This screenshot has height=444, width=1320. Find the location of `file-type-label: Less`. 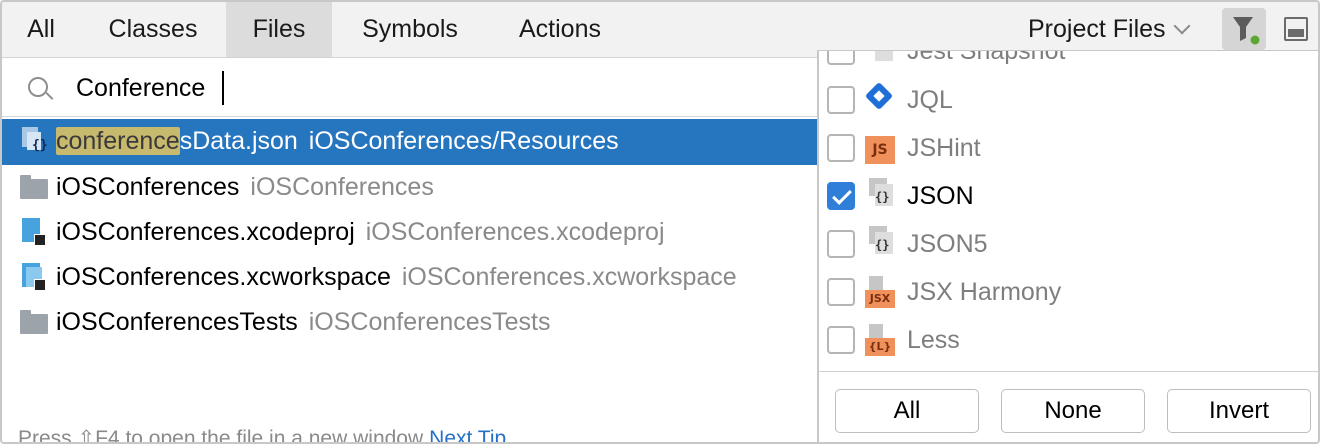

file-type-label: Less is located at coordinates (933, 340).